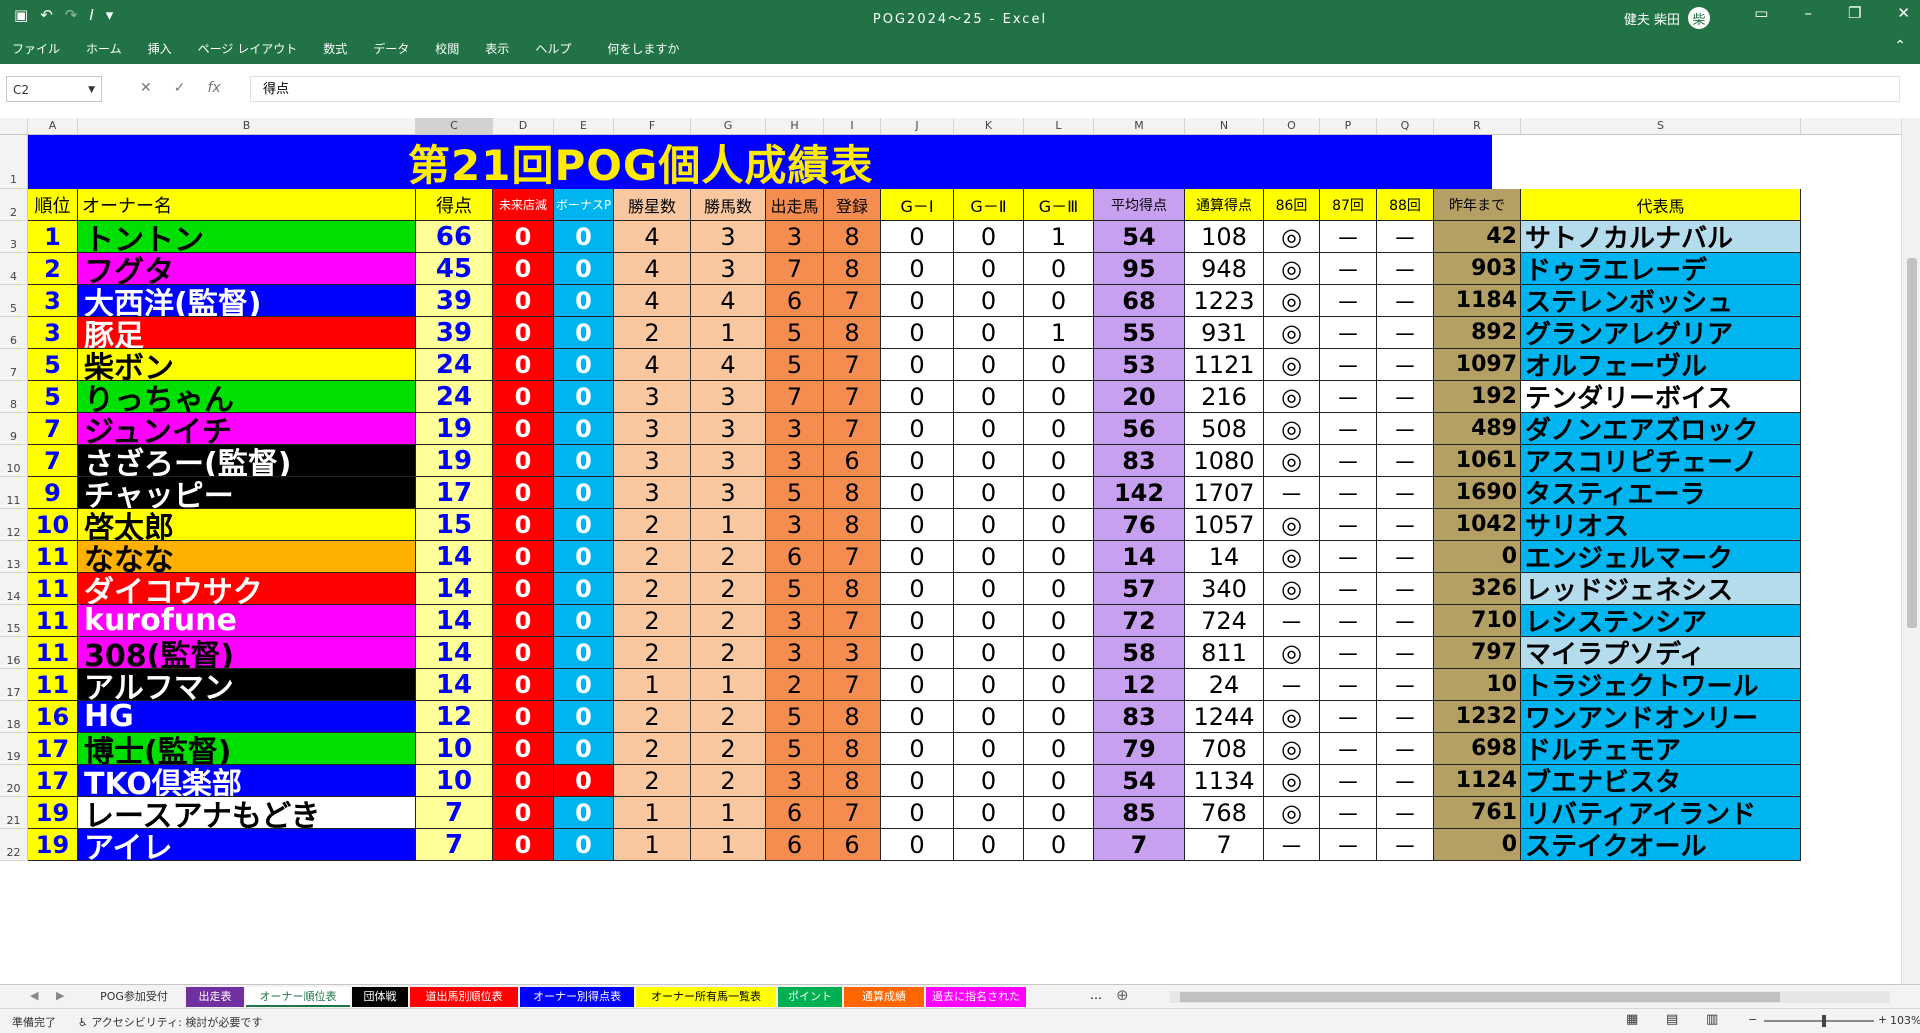 Image resolution: width=1920 pixels, height=1033 pixels. What do you see at coordinates (810, 997) in the screenshot?
I see `sheet-tab: ポイント` at bounding box center [810, 997].